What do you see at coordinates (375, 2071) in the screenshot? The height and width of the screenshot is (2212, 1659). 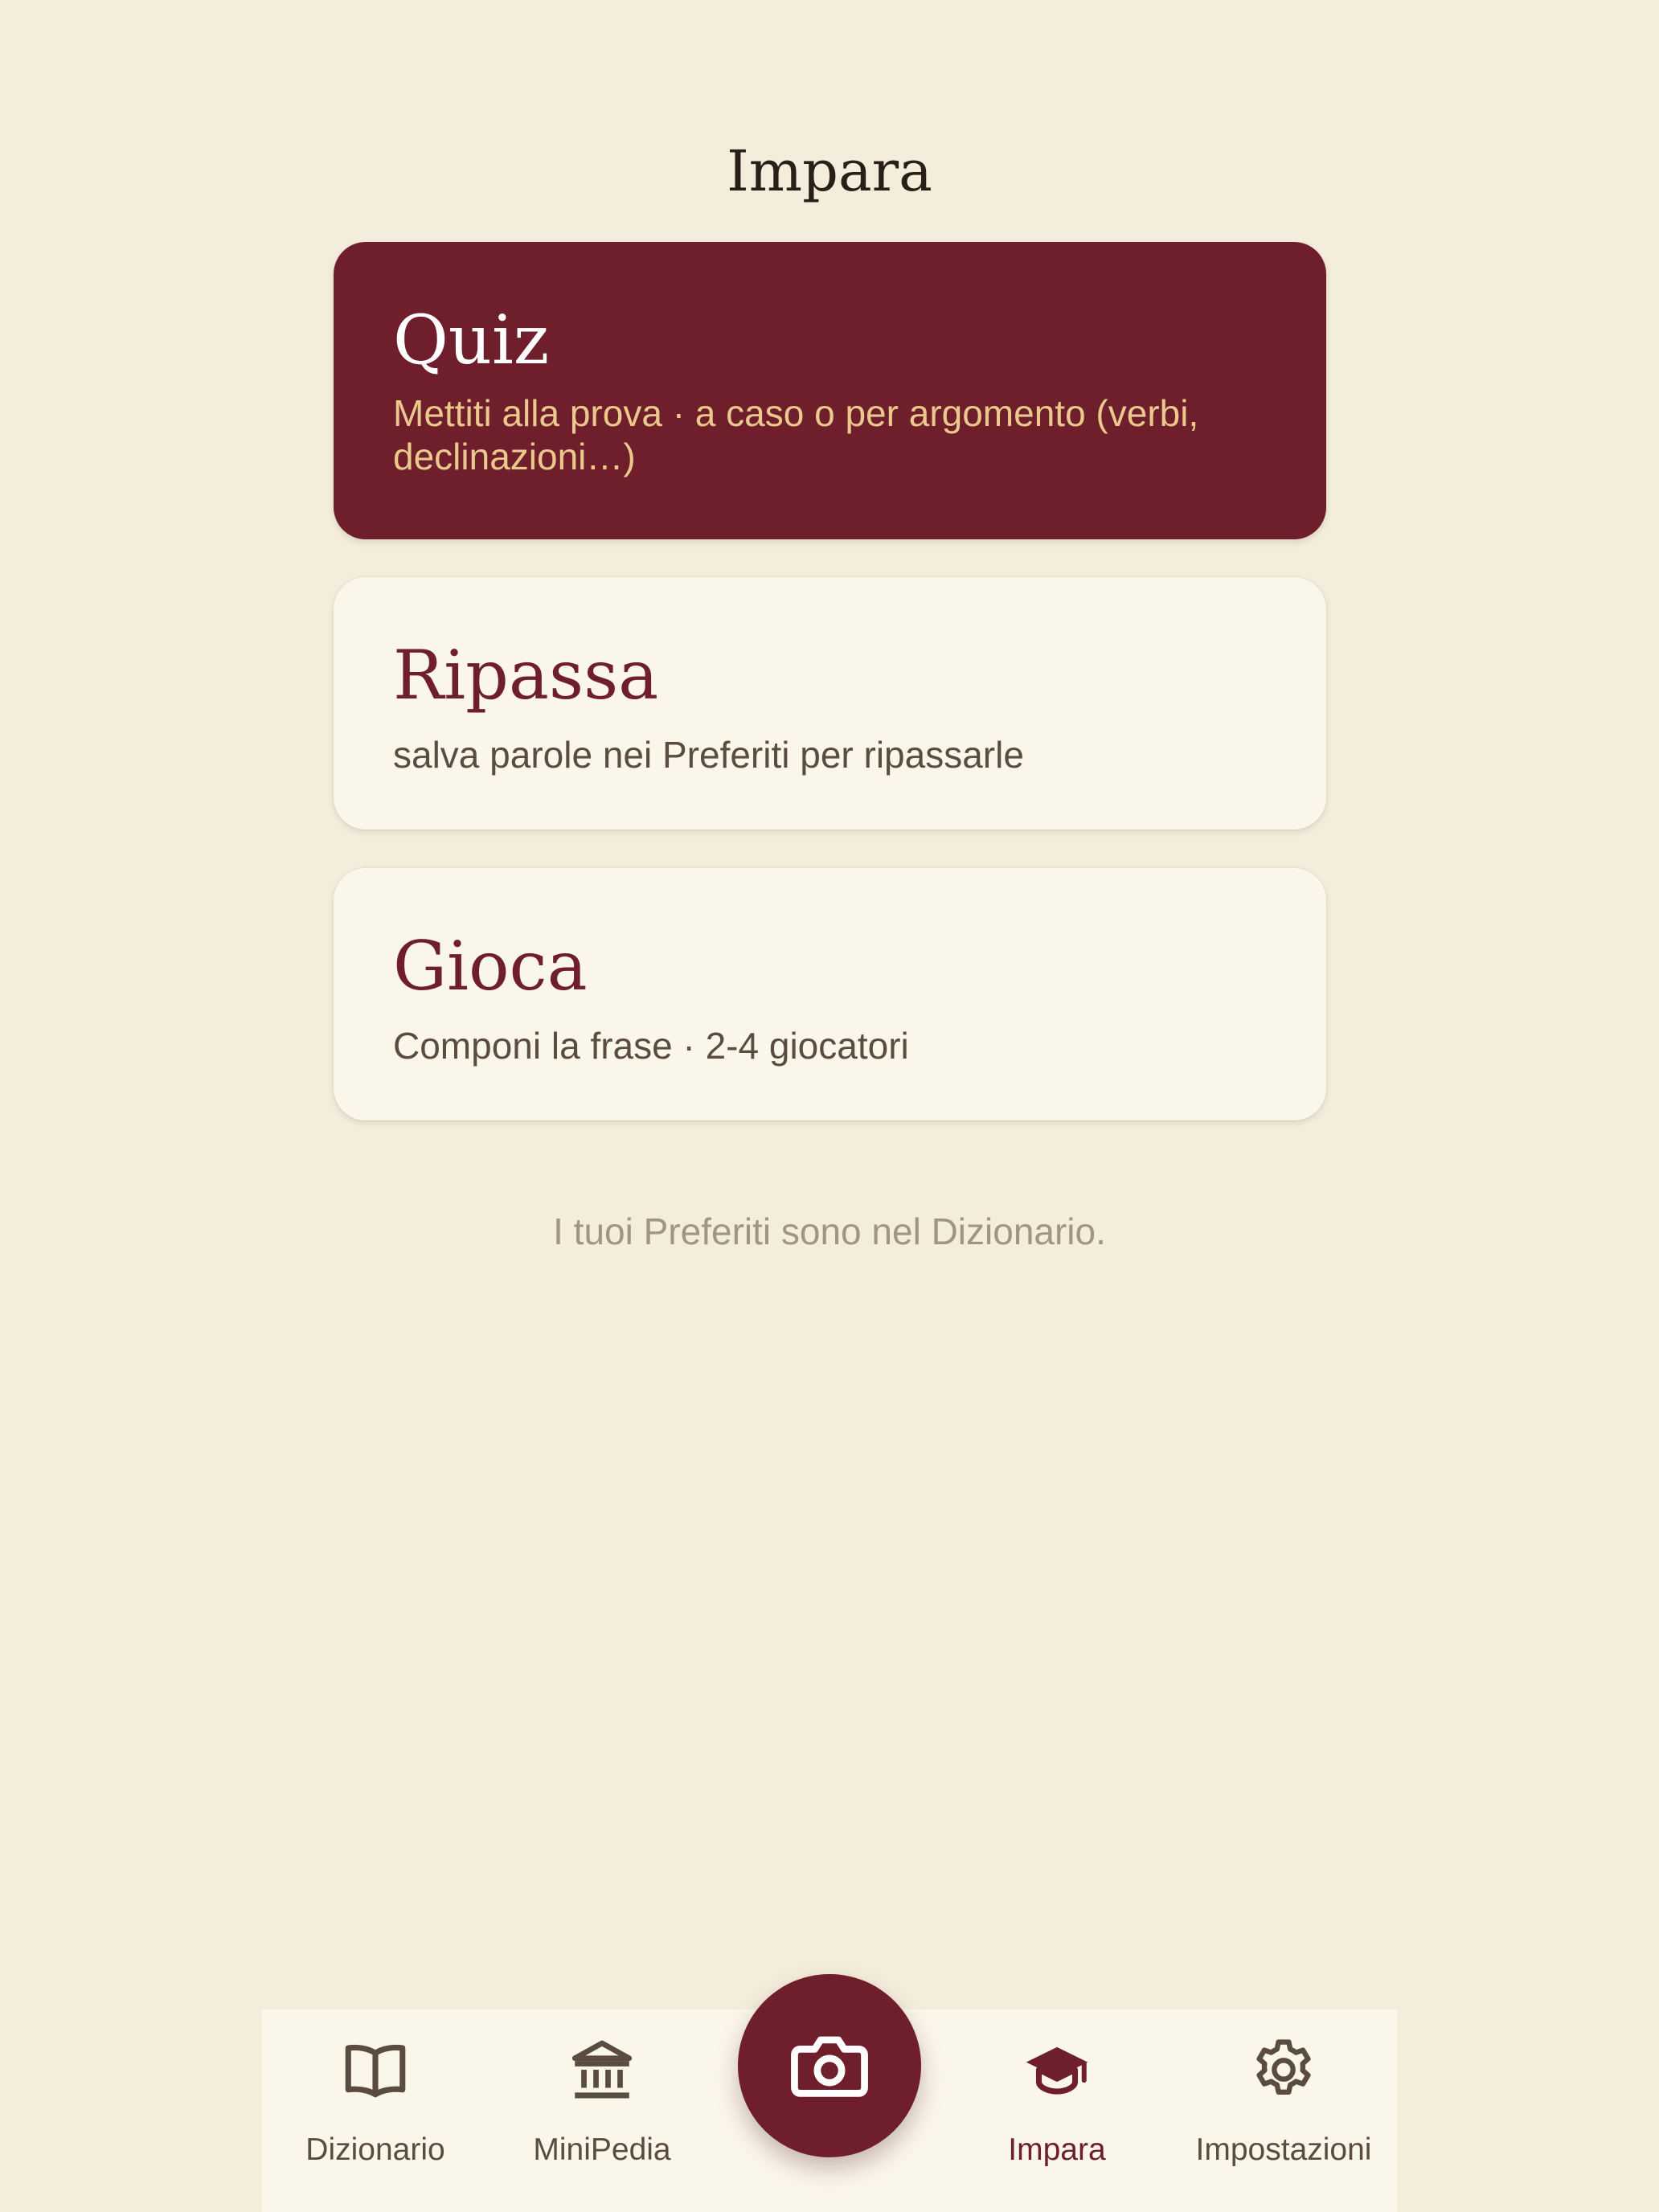 I see `book-icon` at bounding box center [375, 2071].